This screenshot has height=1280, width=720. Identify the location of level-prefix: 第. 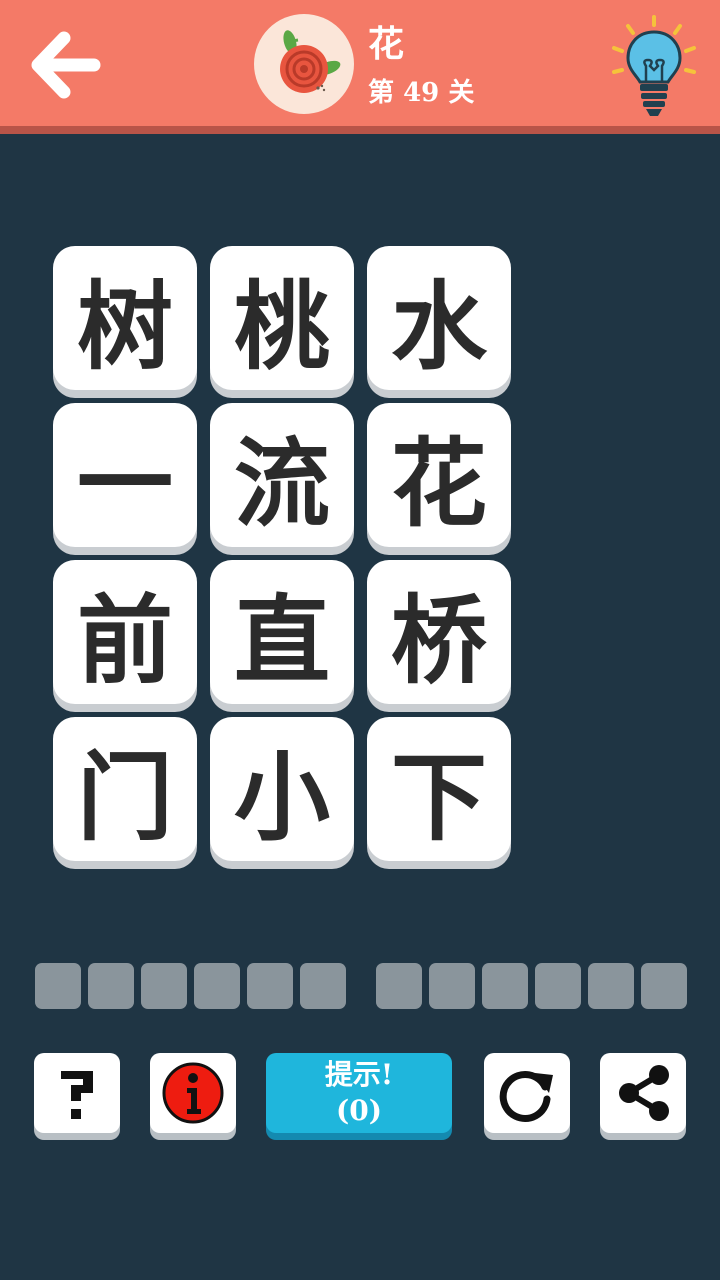
(381, 93).